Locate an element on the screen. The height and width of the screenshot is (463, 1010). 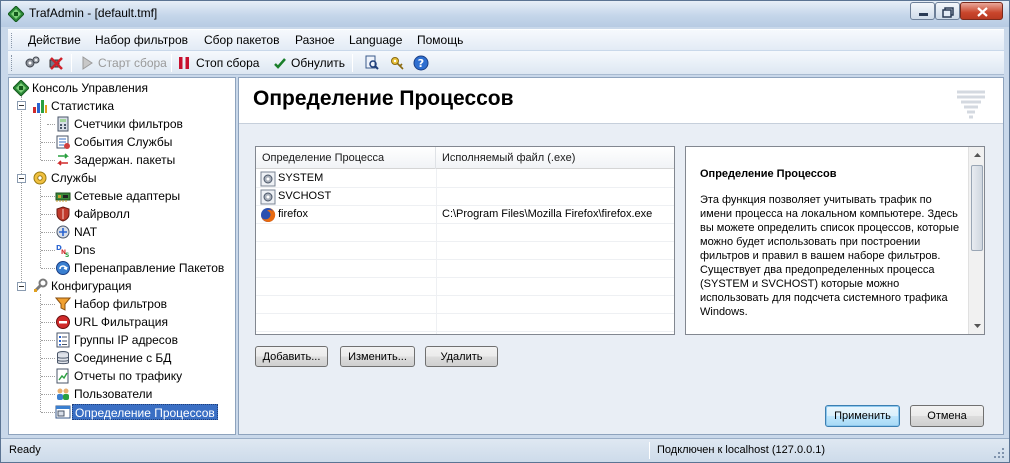
play-icon is located at coordinates (87, 63).